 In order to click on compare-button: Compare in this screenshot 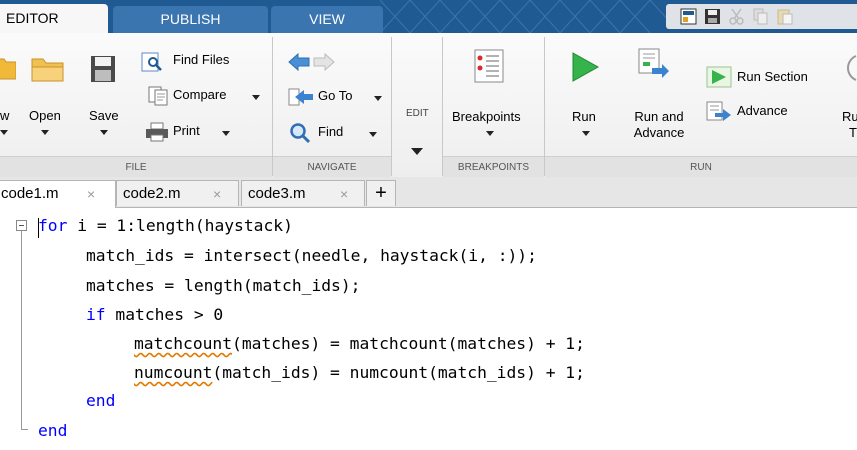, I will do `click(211, 96)`.